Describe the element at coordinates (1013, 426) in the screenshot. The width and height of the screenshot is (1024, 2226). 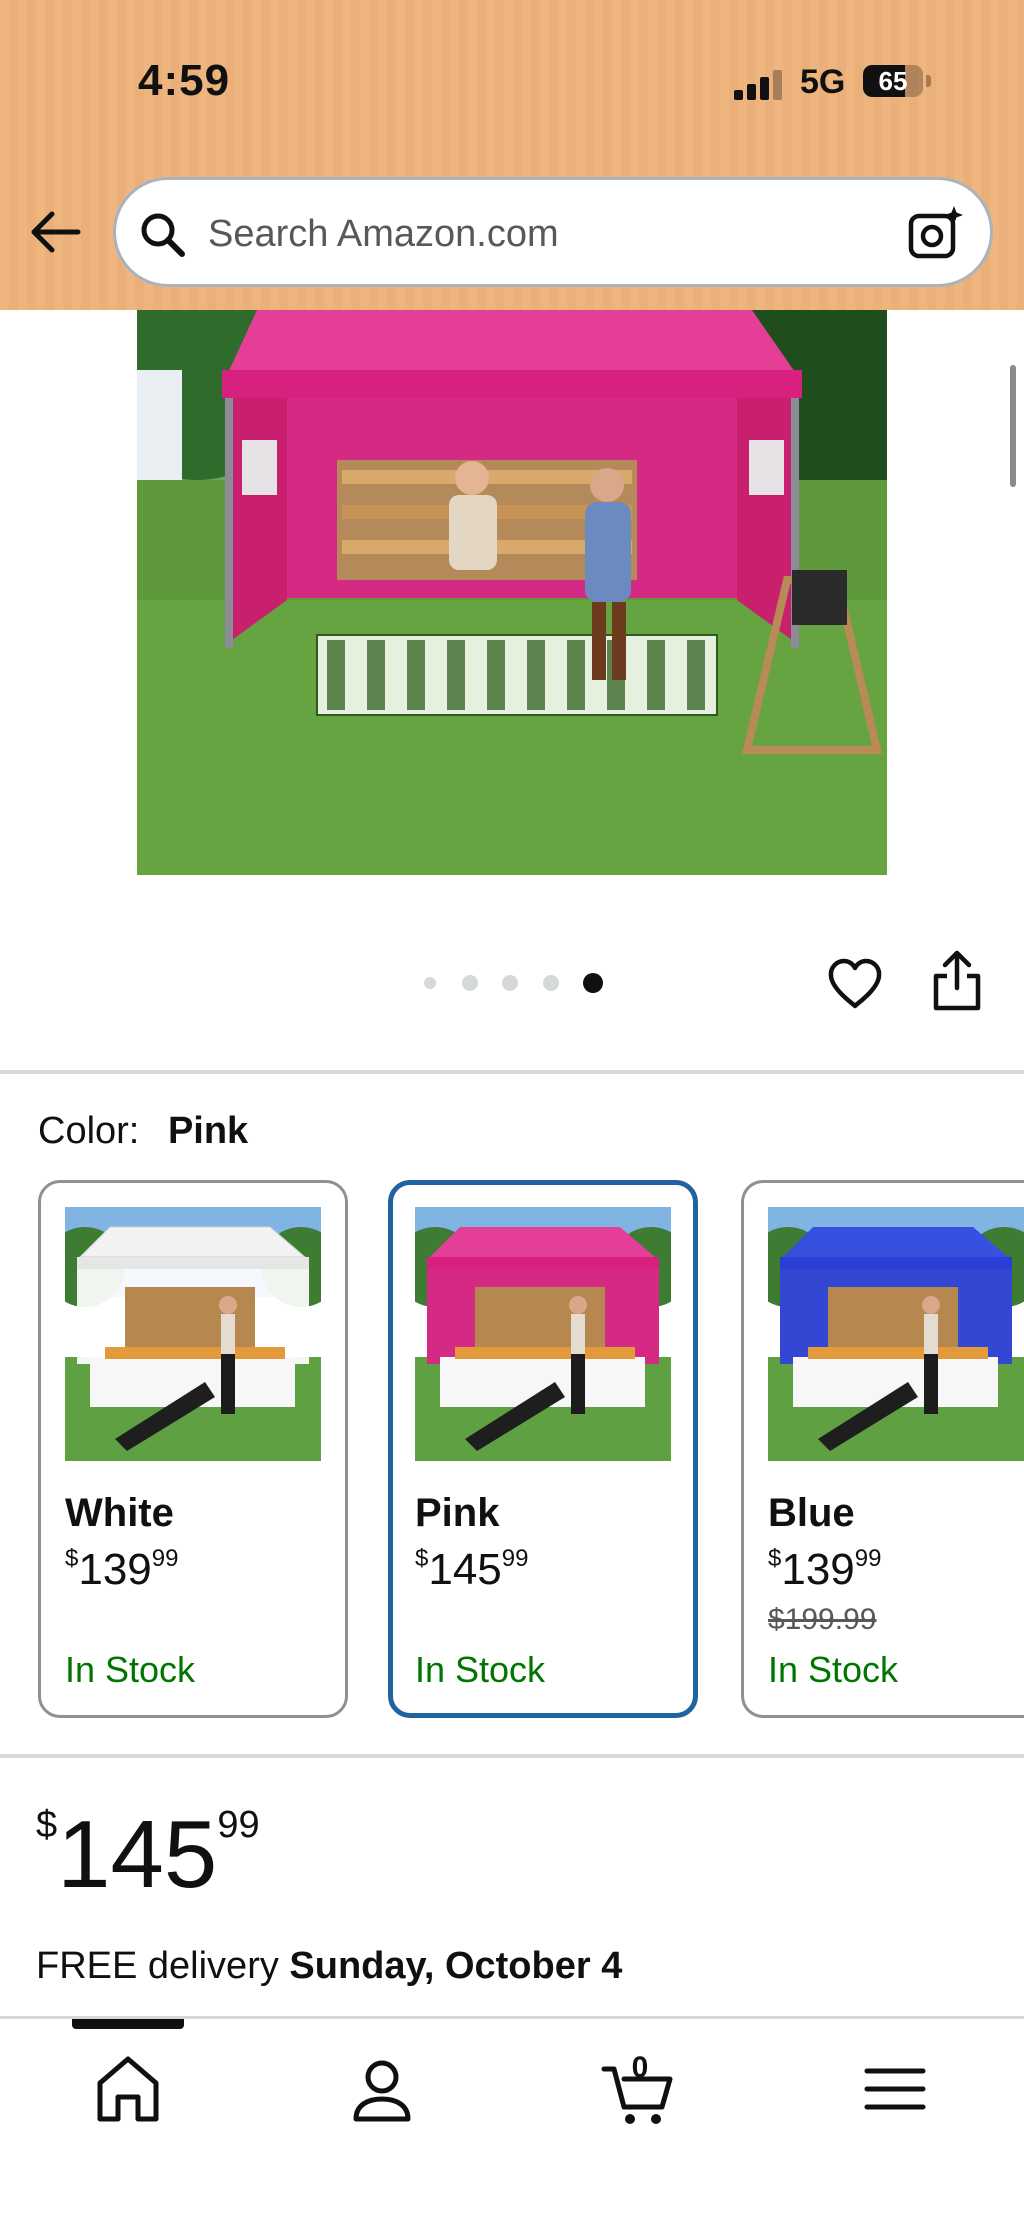
I see `page-scrollbar` at that location.